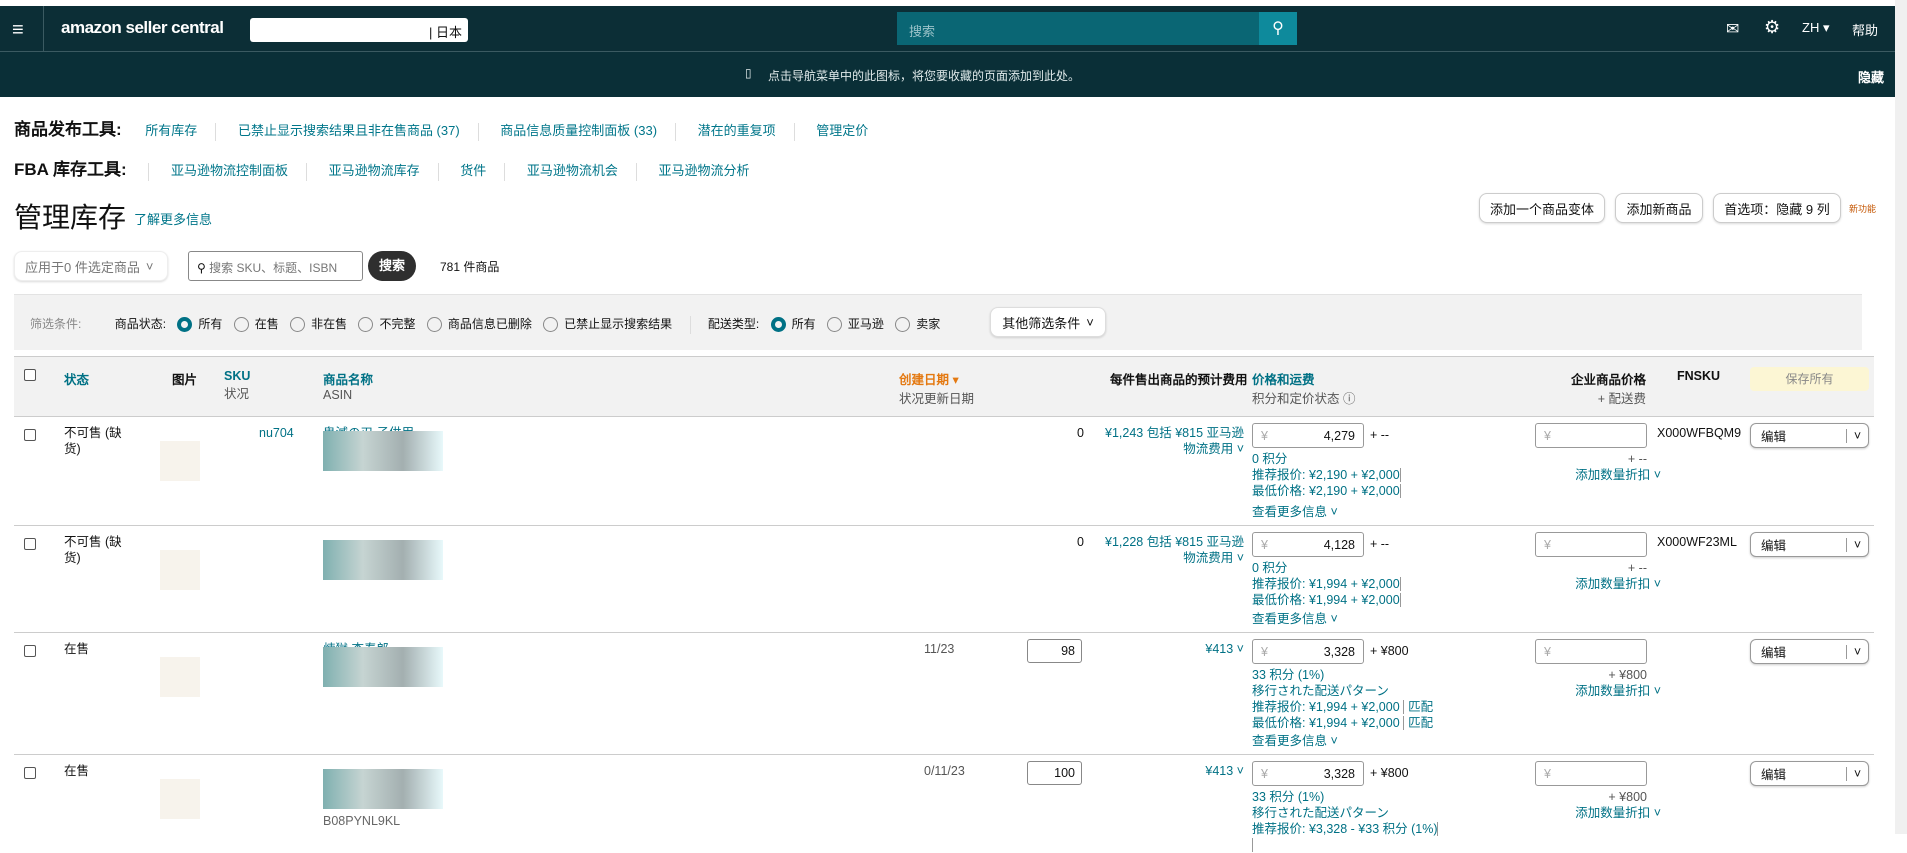  I want to click on help-link: 帮助, so click(1865, 29).